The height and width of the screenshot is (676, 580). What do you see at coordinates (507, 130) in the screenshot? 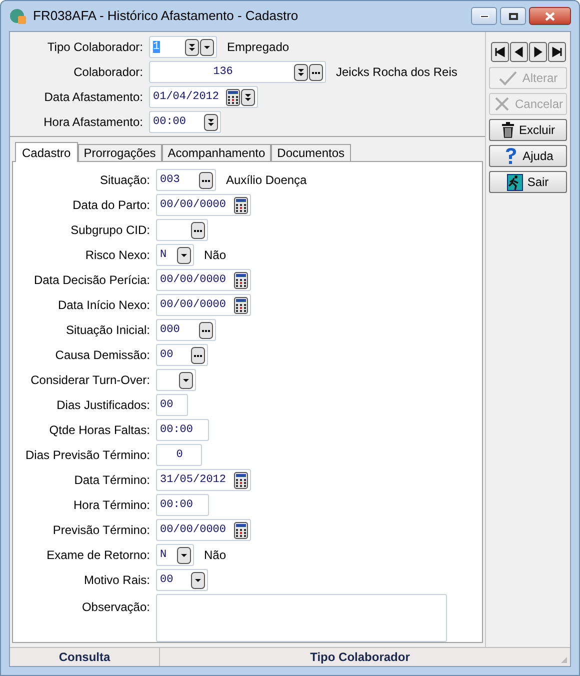
I see `trash-icon` at bounding box center [507, 130].